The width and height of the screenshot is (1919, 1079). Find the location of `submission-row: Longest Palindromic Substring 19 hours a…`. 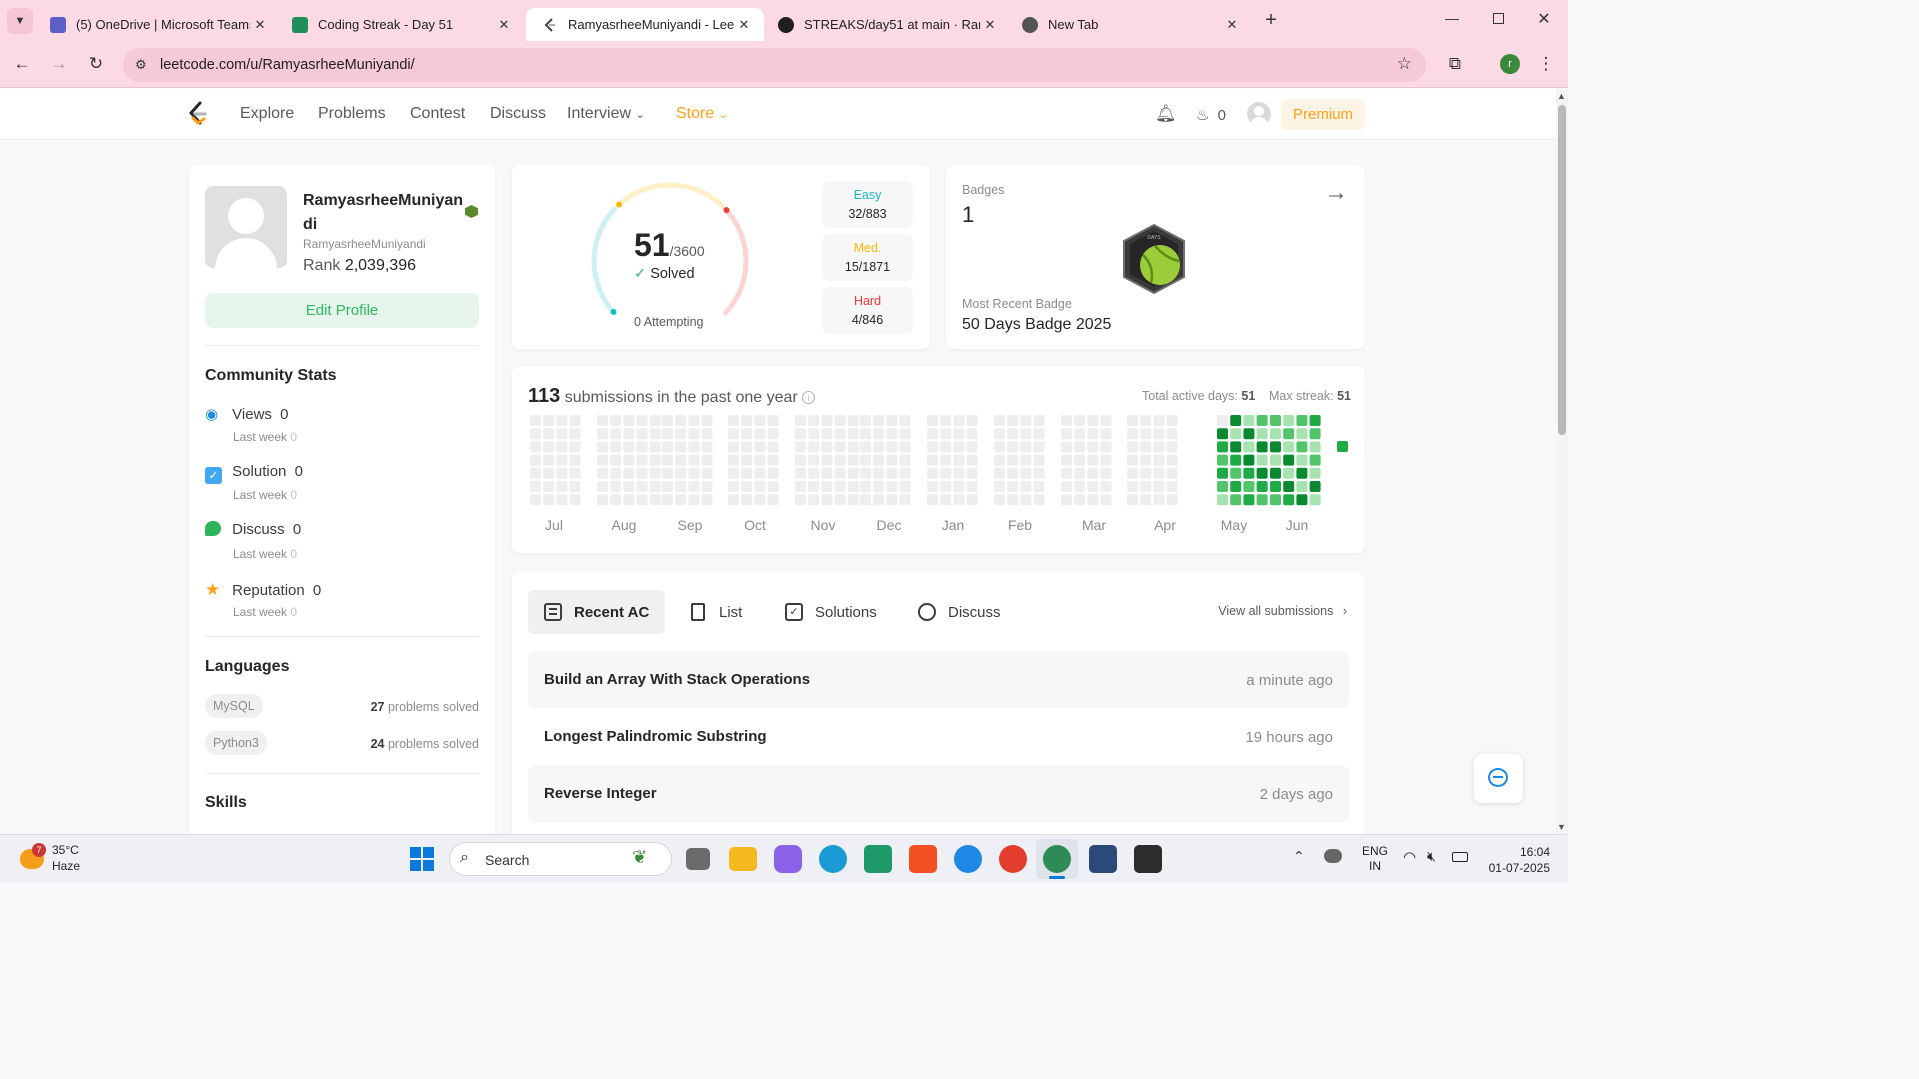

submission-row: Longest Palindromic Substring 19 hours a… is located at coordinates (938, 737).